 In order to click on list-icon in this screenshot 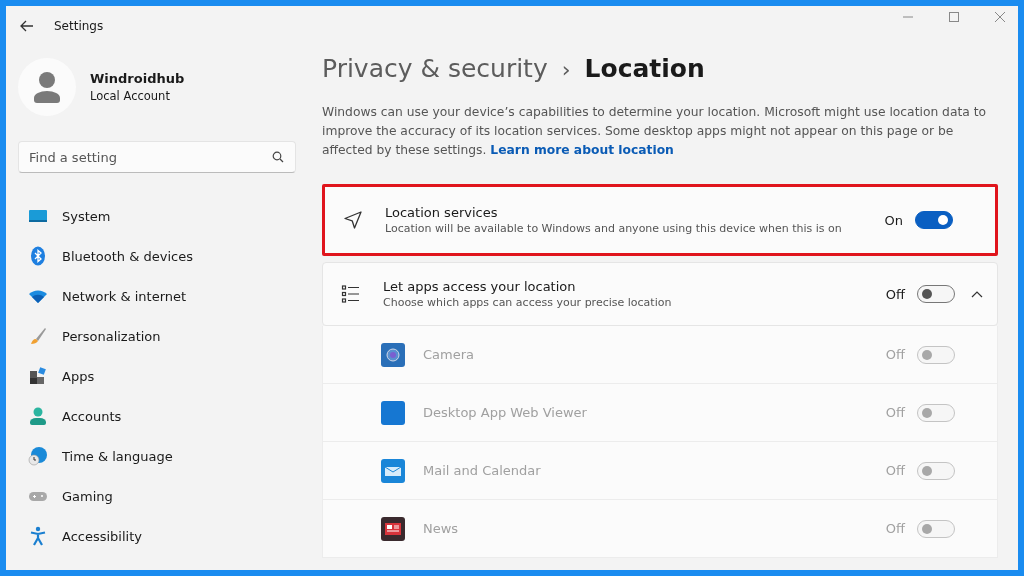, I will do `click(351, 294)`.